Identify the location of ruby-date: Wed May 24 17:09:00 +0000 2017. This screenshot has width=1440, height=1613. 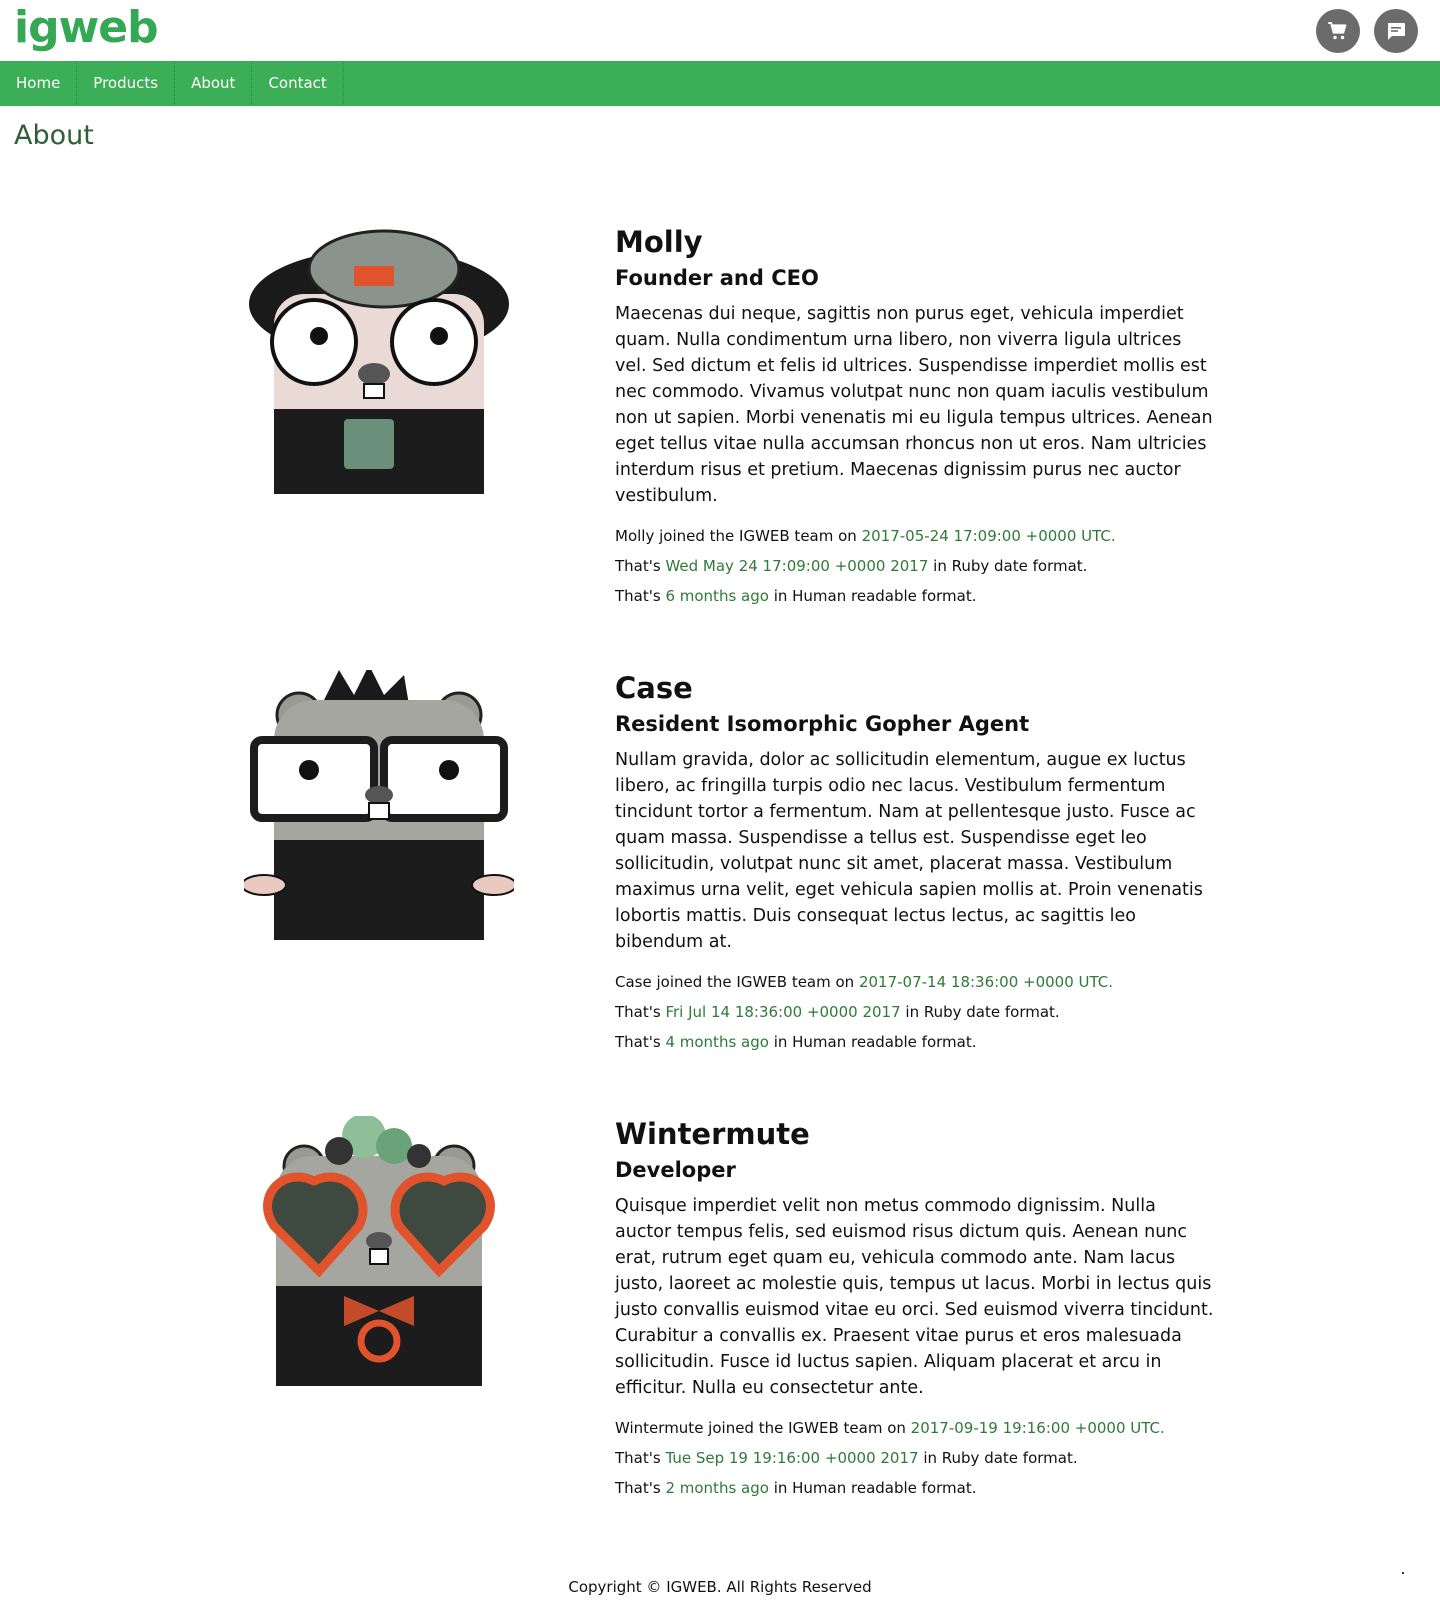
(797, 566).